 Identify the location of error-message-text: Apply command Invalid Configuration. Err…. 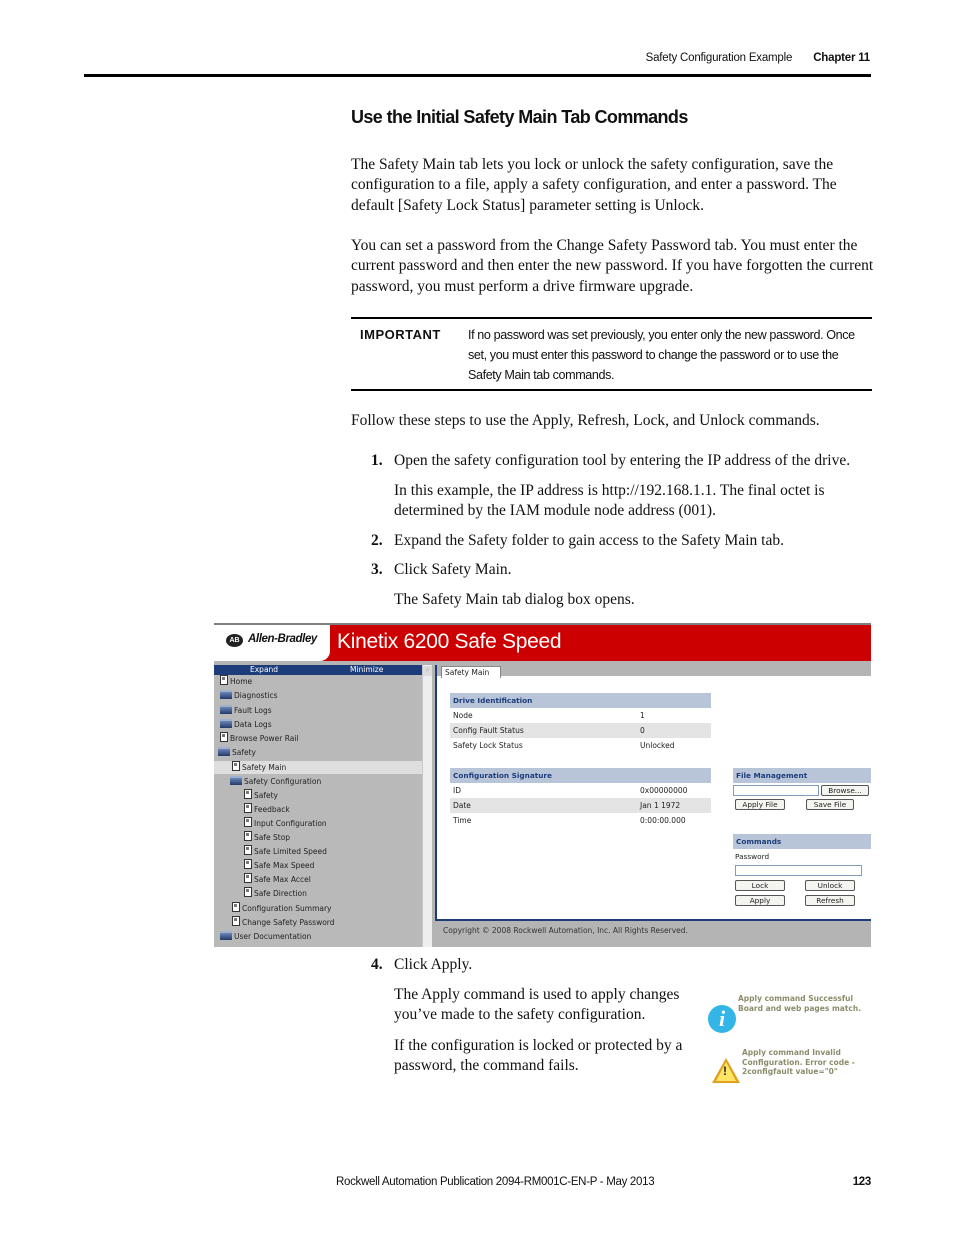
(798, 1062).